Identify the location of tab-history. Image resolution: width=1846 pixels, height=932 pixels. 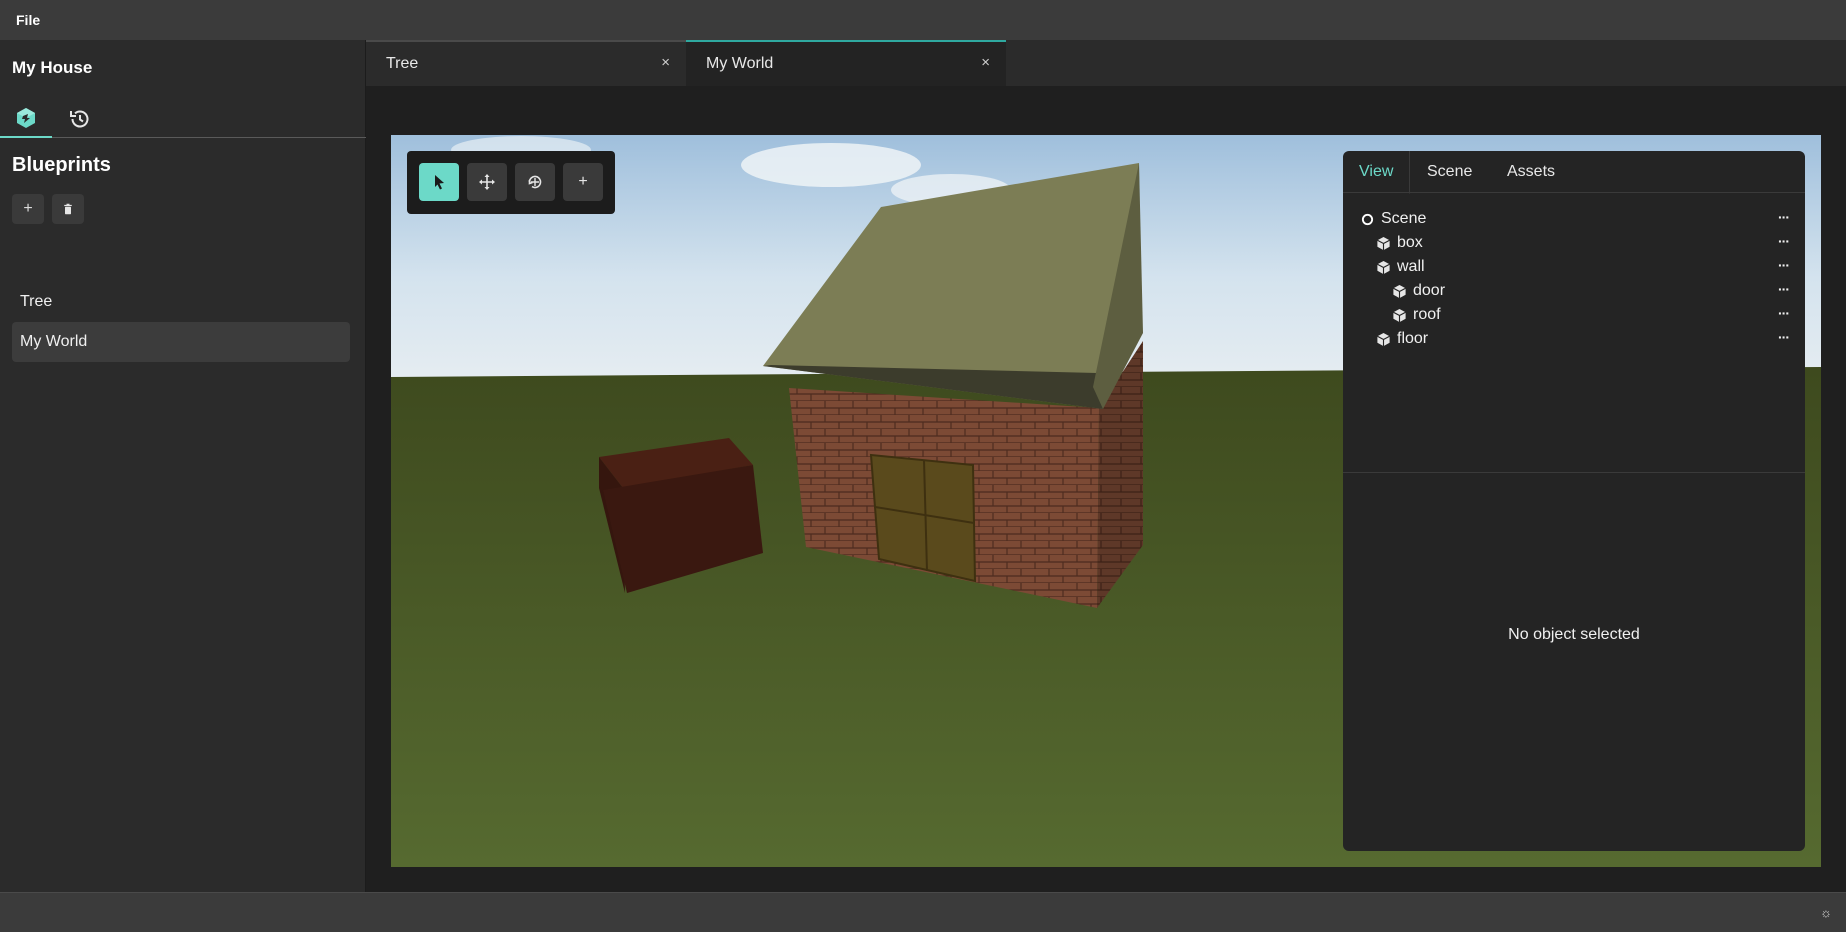
(80, 119).